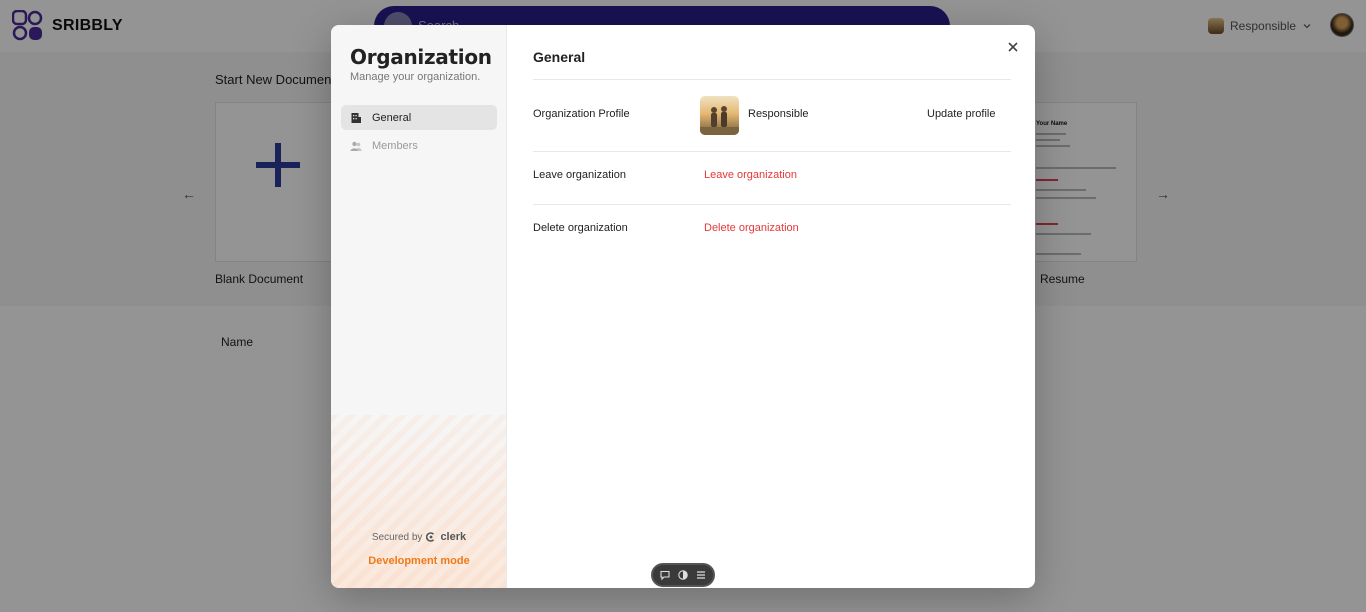 The width and height of the screenshot is (1366, 612). I want to click on update-profile-button: Update profile, so click(961, 114).